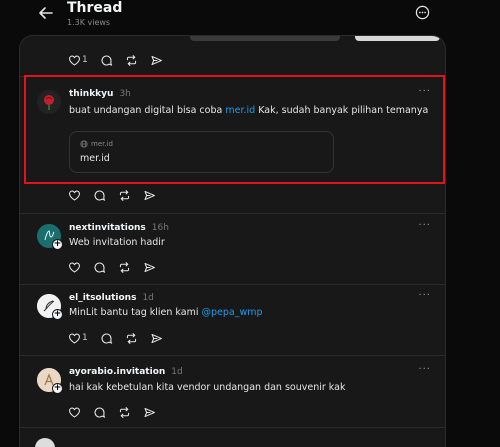  What do you see at coordinates (232, 312) in the screenshot?
I see `mention-link: @pepa_wmp` at bounding box center [232, 312].